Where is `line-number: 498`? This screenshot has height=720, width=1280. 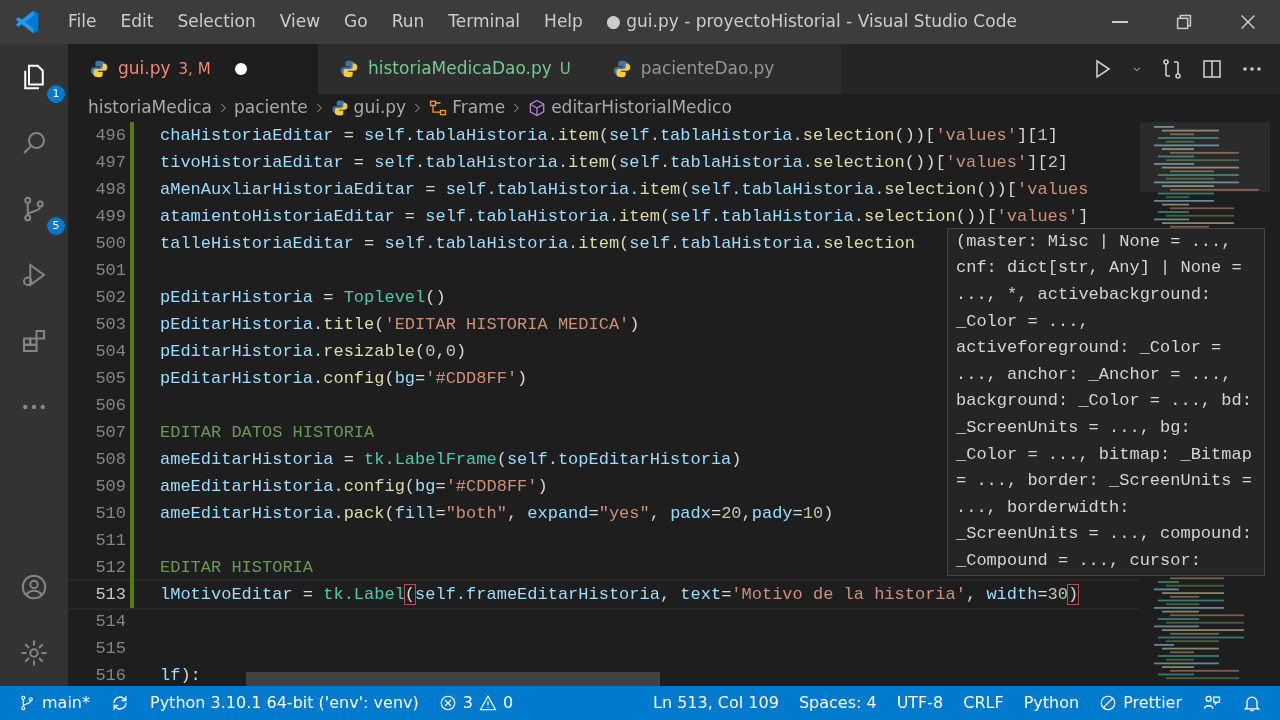 line-number: 498 is located at coordinates (110, 189).